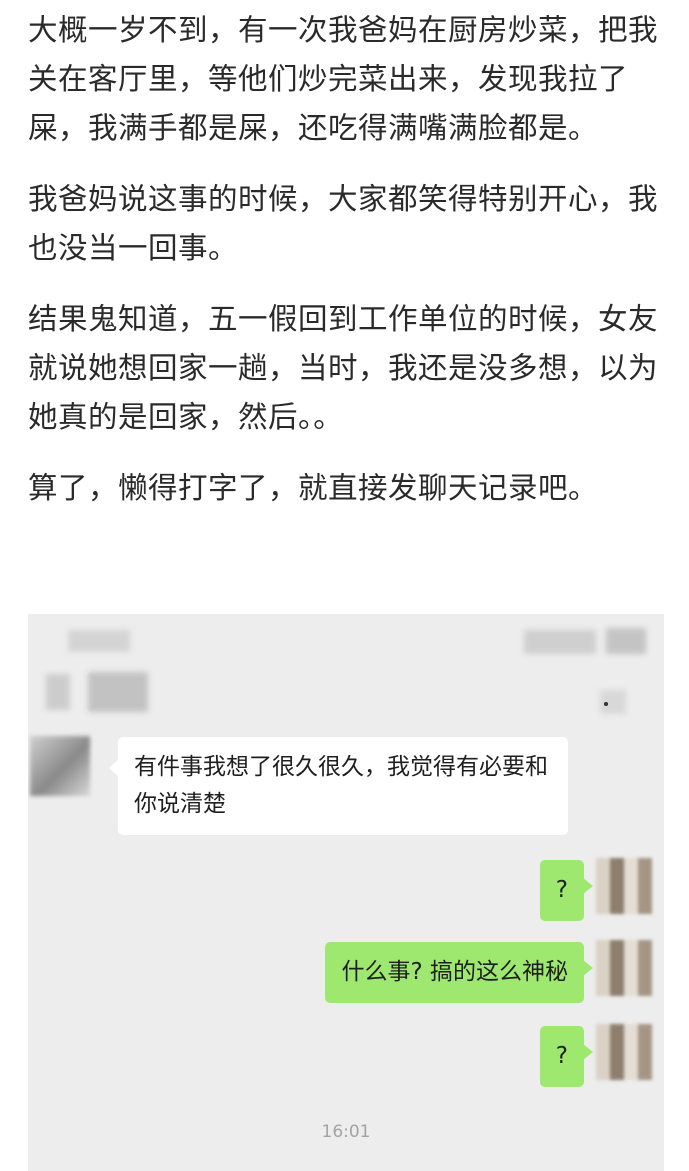 This screenshot has width=689, height=1171. Describe the element at coordinates (346, 1132) in the screenshot. I see `chat-timestamp: 16:01` at that location.